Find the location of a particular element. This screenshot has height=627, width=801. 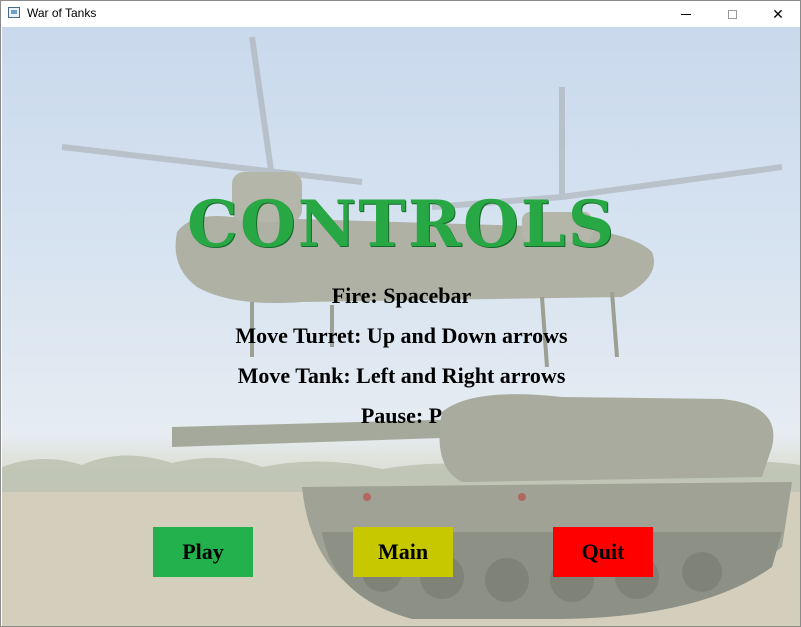

maximize-button is located at coordinates (732, 14).